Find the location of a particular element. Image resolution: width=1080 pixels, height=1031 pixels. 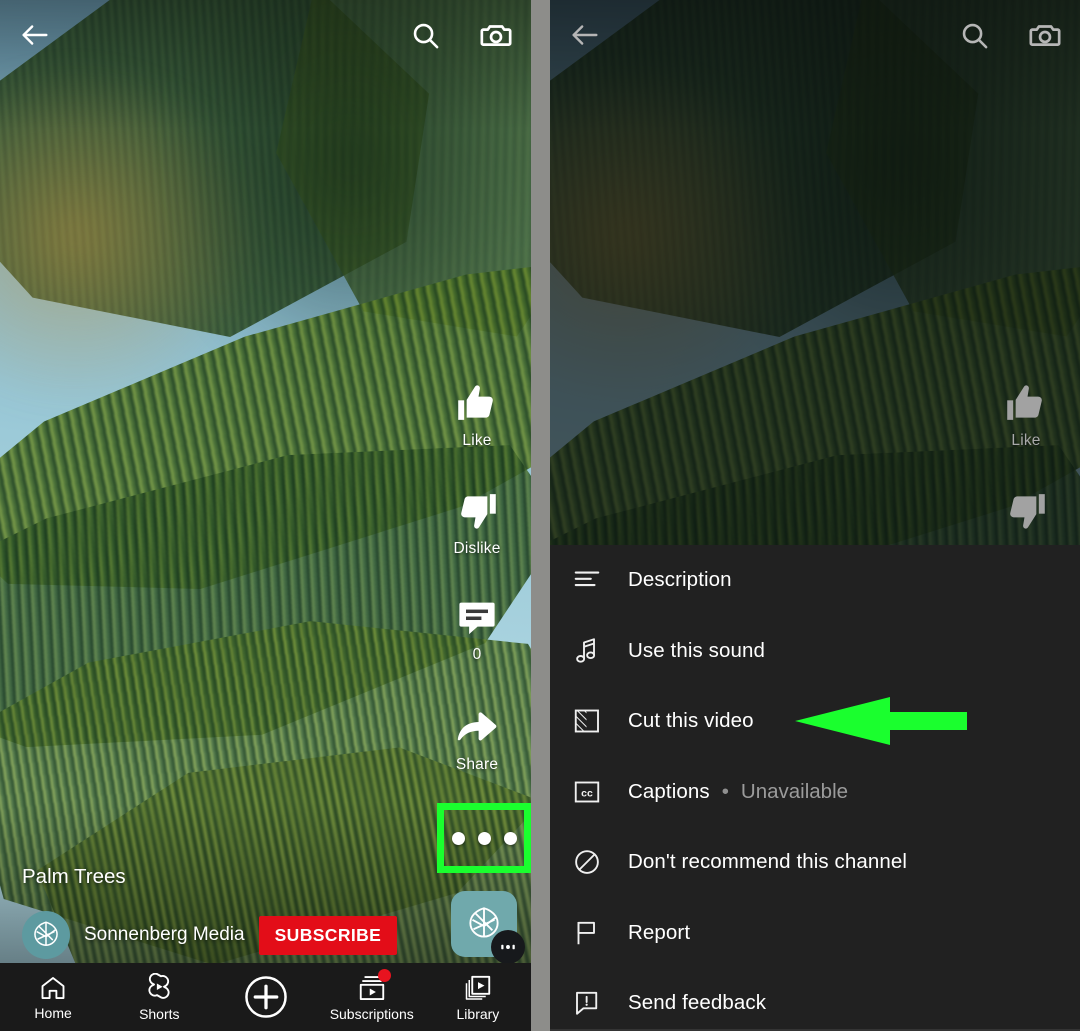

action-rail: Like Dislike 0 Share is located at coordinates (477, 590).